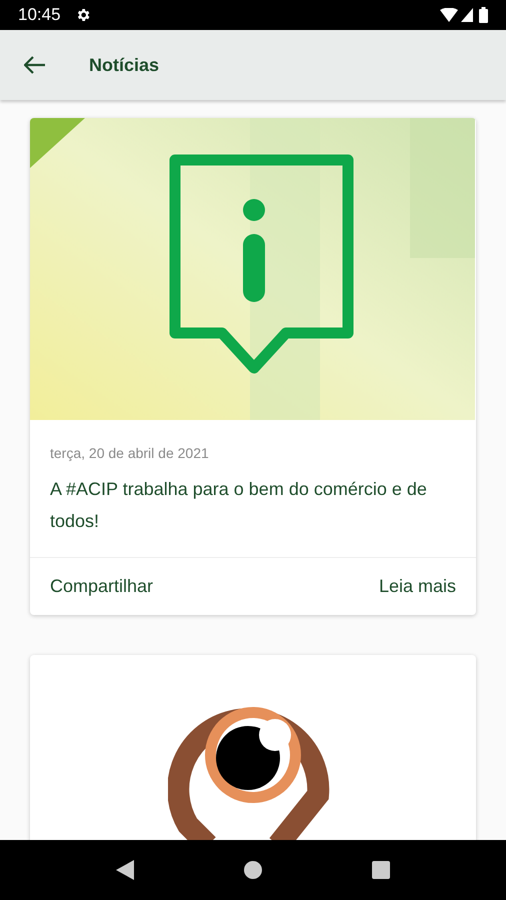  I want to click on signal-icon, so click(467, 15).